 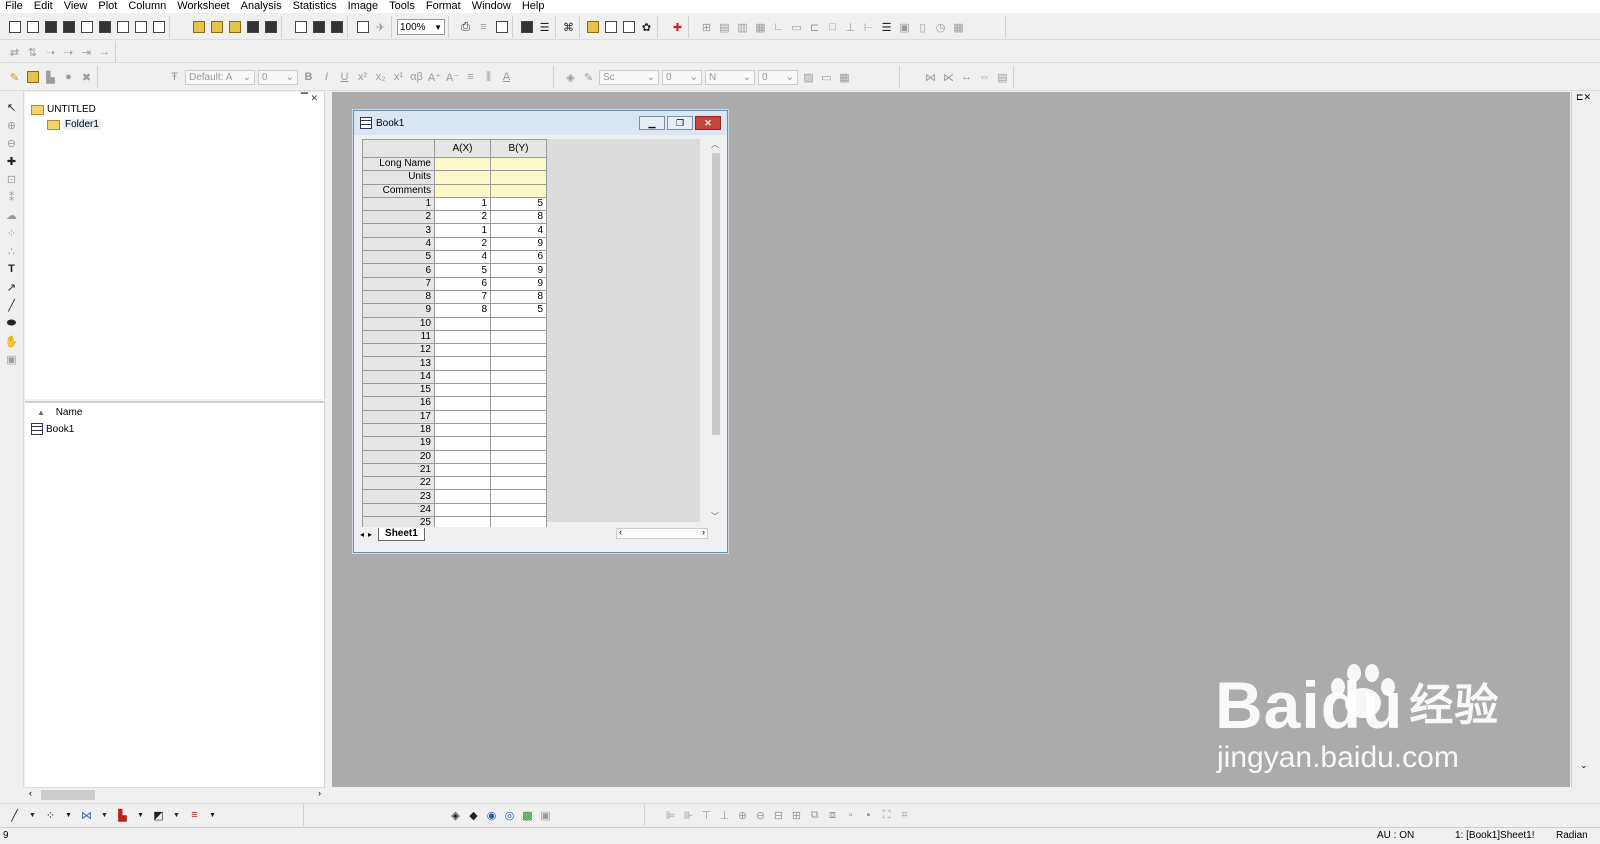 I want to click on menu-file: File, so click(x=14, y=6).